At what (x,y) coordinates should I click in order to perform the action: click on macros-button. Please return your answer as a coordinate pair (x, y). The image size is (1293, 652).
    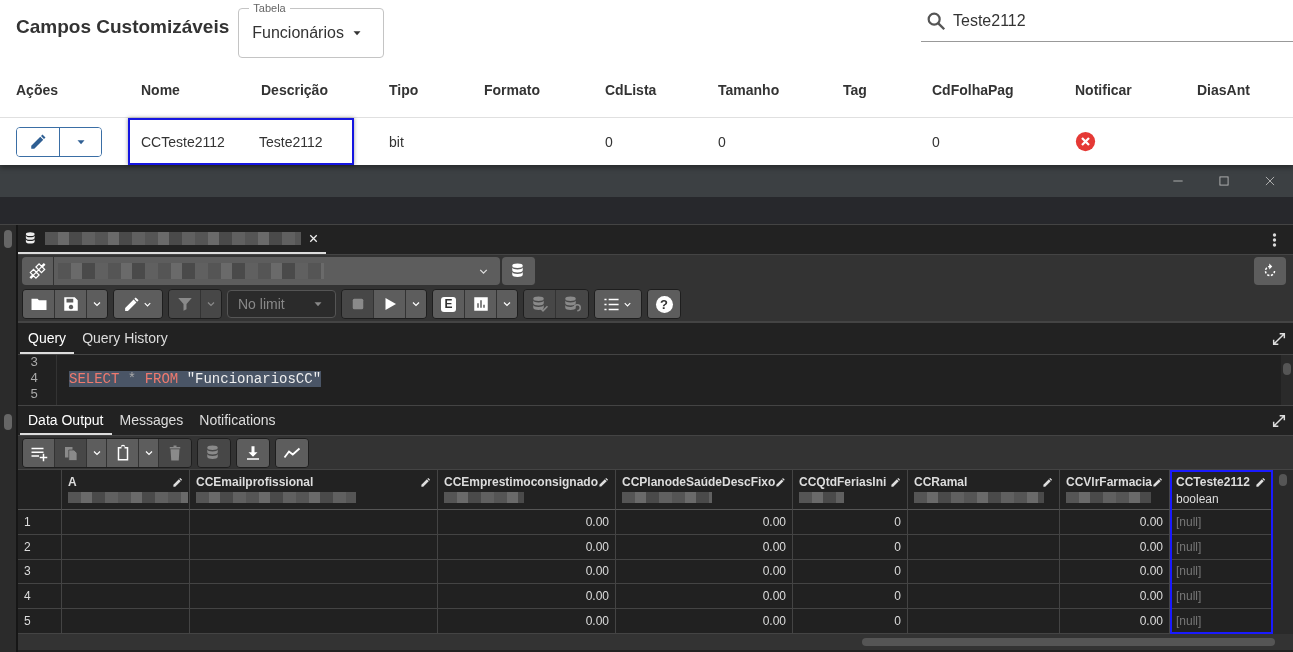
    Looking at the image, I should click on (618, 304).